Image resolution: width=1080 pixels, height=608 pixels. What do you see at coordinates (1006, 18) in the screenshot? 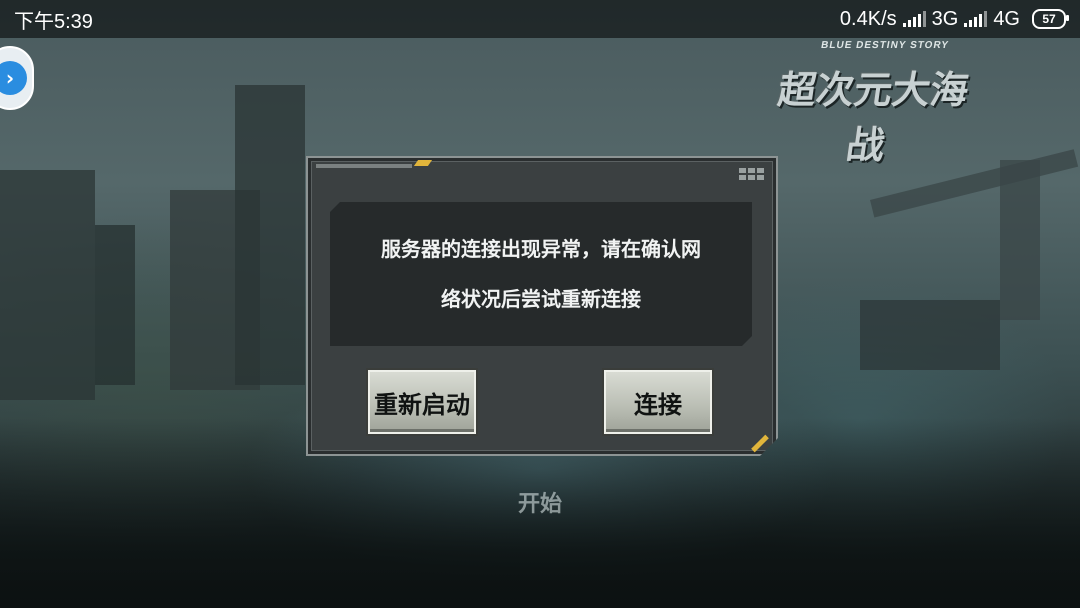
I see `network-type-4g: 4G` at bounding box center [1006, 18].